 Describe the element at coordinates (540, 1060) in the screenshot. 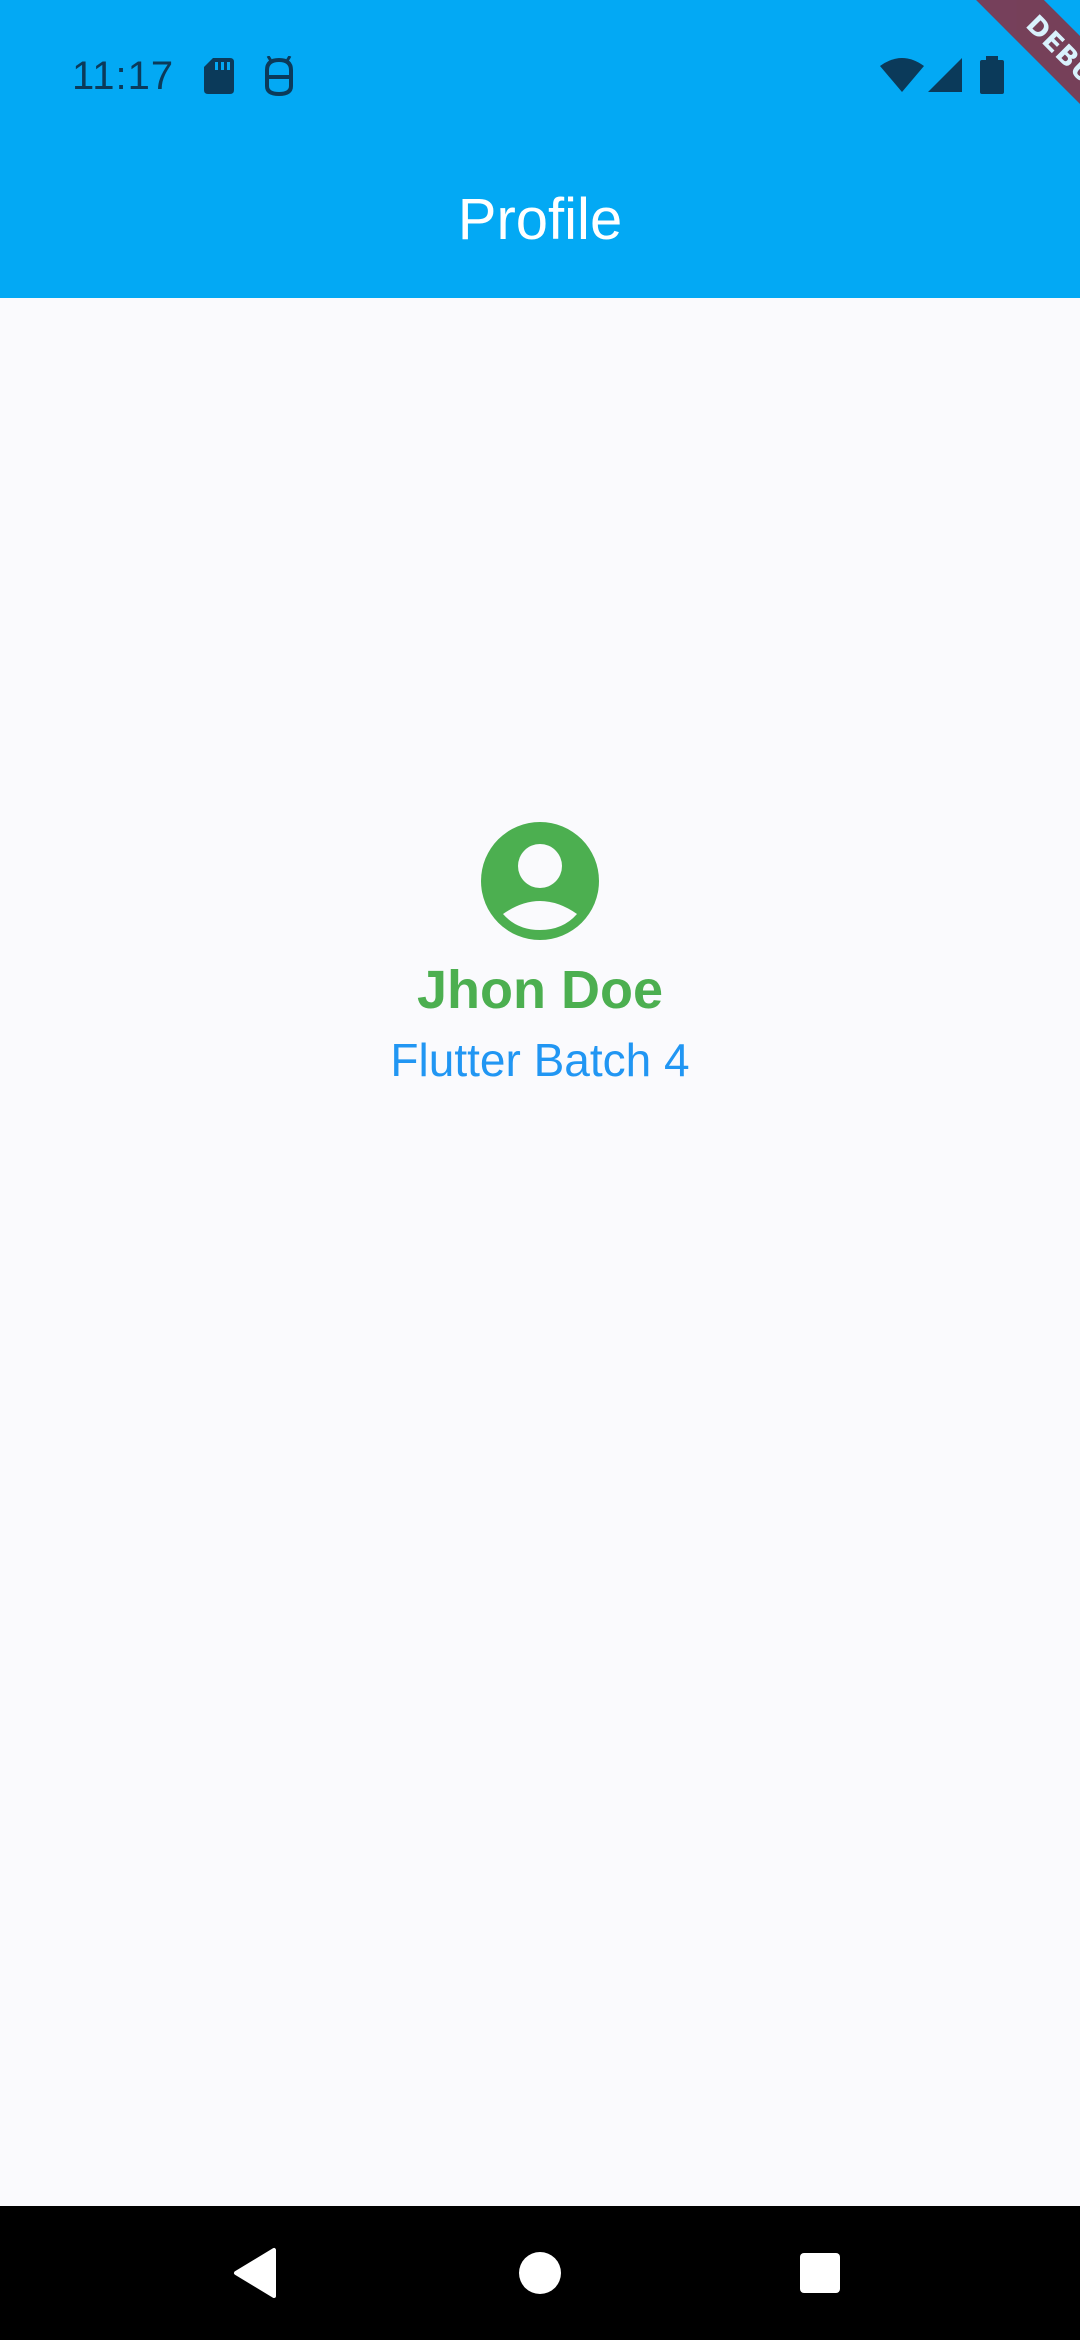

I see `profile-subtitle: Flutter Batch 4` at that location.